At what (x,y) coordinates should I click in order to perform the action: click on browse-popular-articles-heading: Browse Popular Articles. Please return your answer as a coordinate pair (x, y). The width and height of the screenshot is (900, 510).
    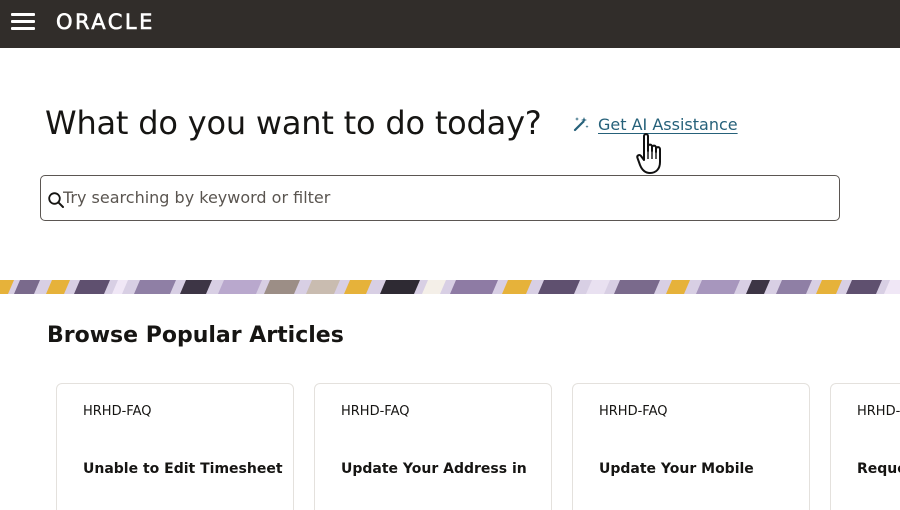
    Looking at the image, I should click on (195, 335).